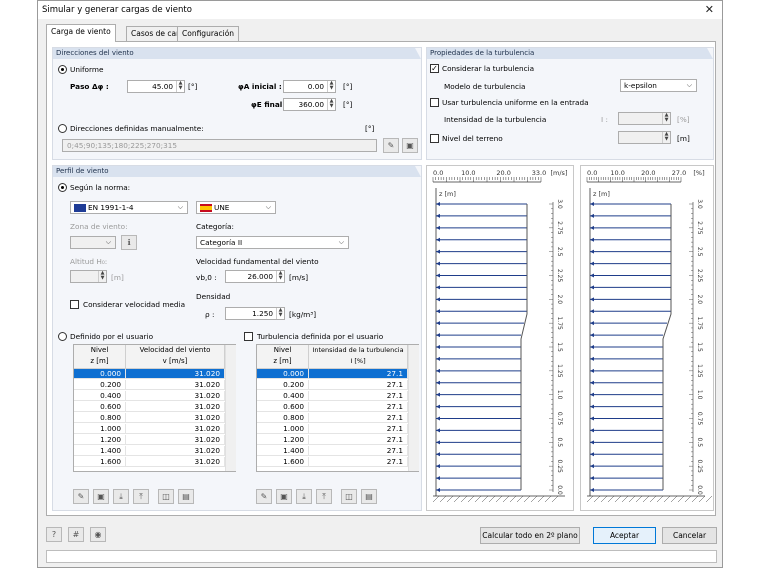  What do you see at coordinates (62, 187) in the screenshot?
I see `by-norm-radio` at bounding box center [62, 187].